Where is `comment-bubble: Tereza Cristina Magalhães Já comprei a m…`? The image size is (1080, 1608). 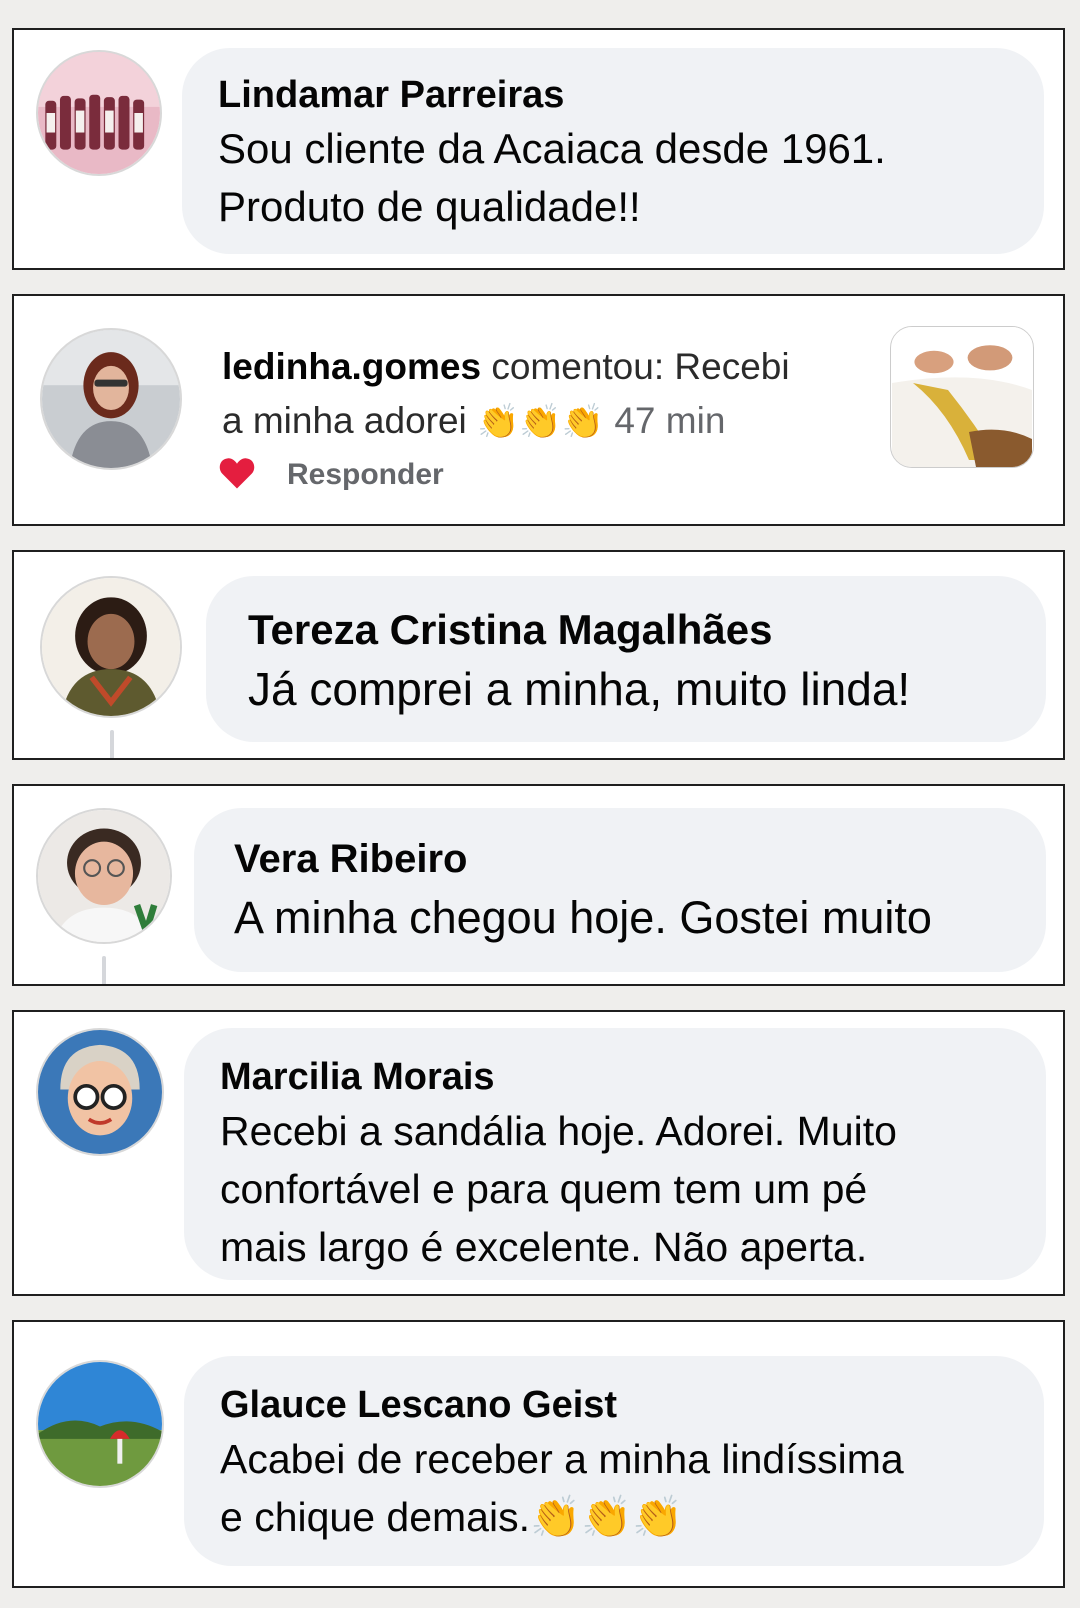 comment-bubble: Tereza Cristina Magalhães Já comprei a m… is located at coordinates (626, 659).